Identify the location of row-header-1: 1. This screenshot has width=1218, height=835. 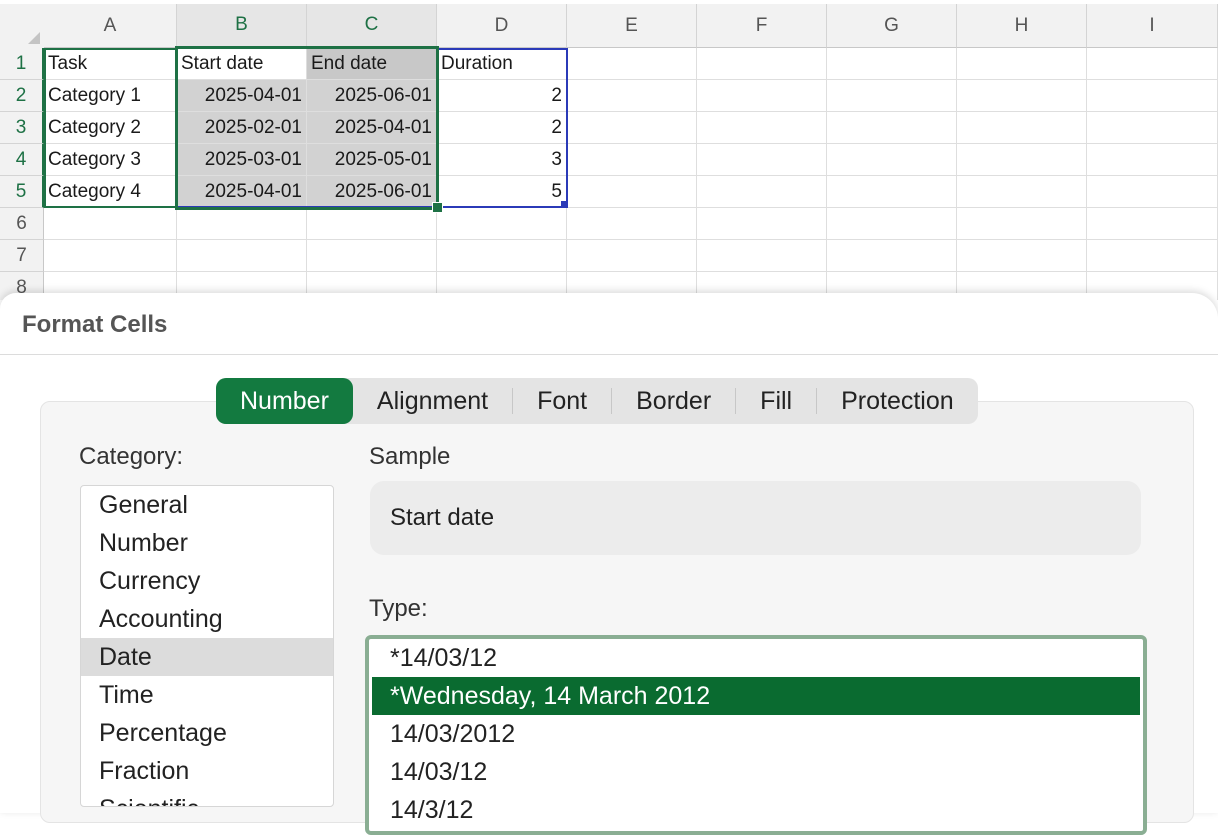
(22, 64).